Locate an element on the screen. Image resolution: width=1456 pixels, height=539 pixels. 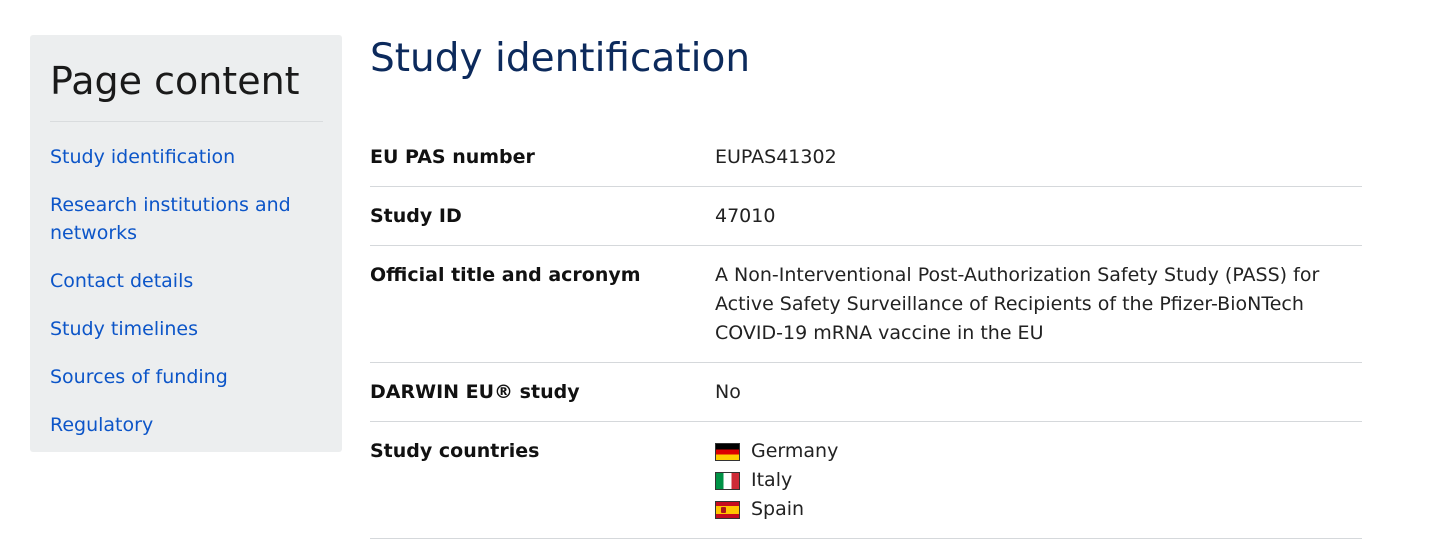
country-item: Germany is located at coordinates (1028, 451).